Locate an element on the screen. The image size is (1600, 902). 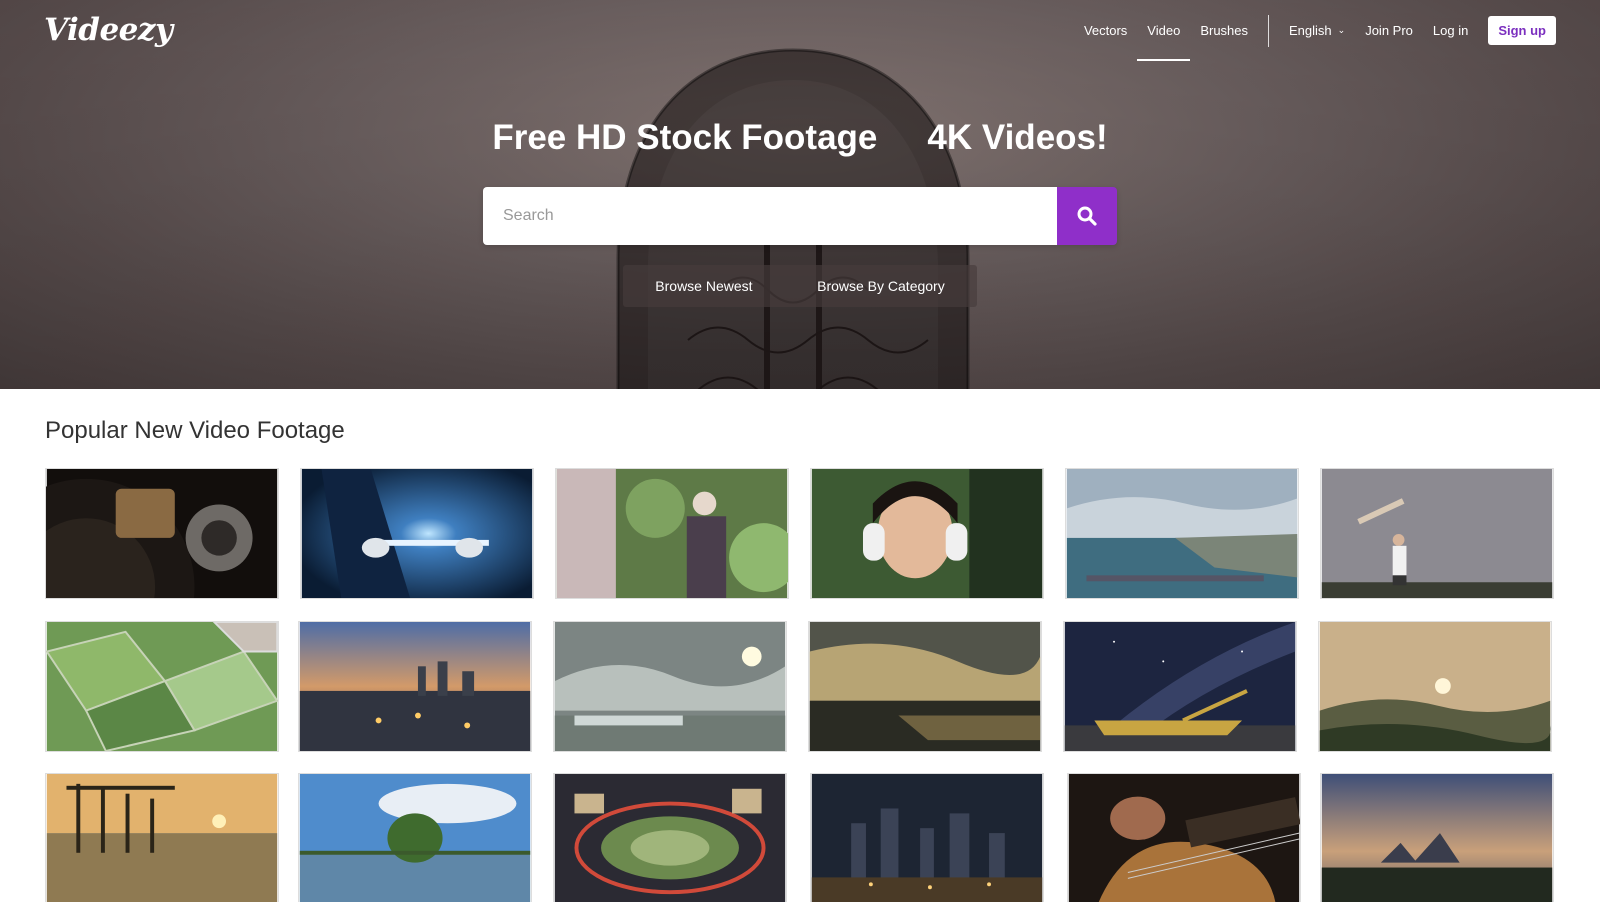
videezy-logo: Videezy is located at coordinates (108, 30).